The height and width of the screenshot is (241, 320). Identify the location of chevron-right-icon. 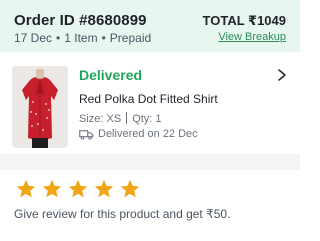
(282, 75).